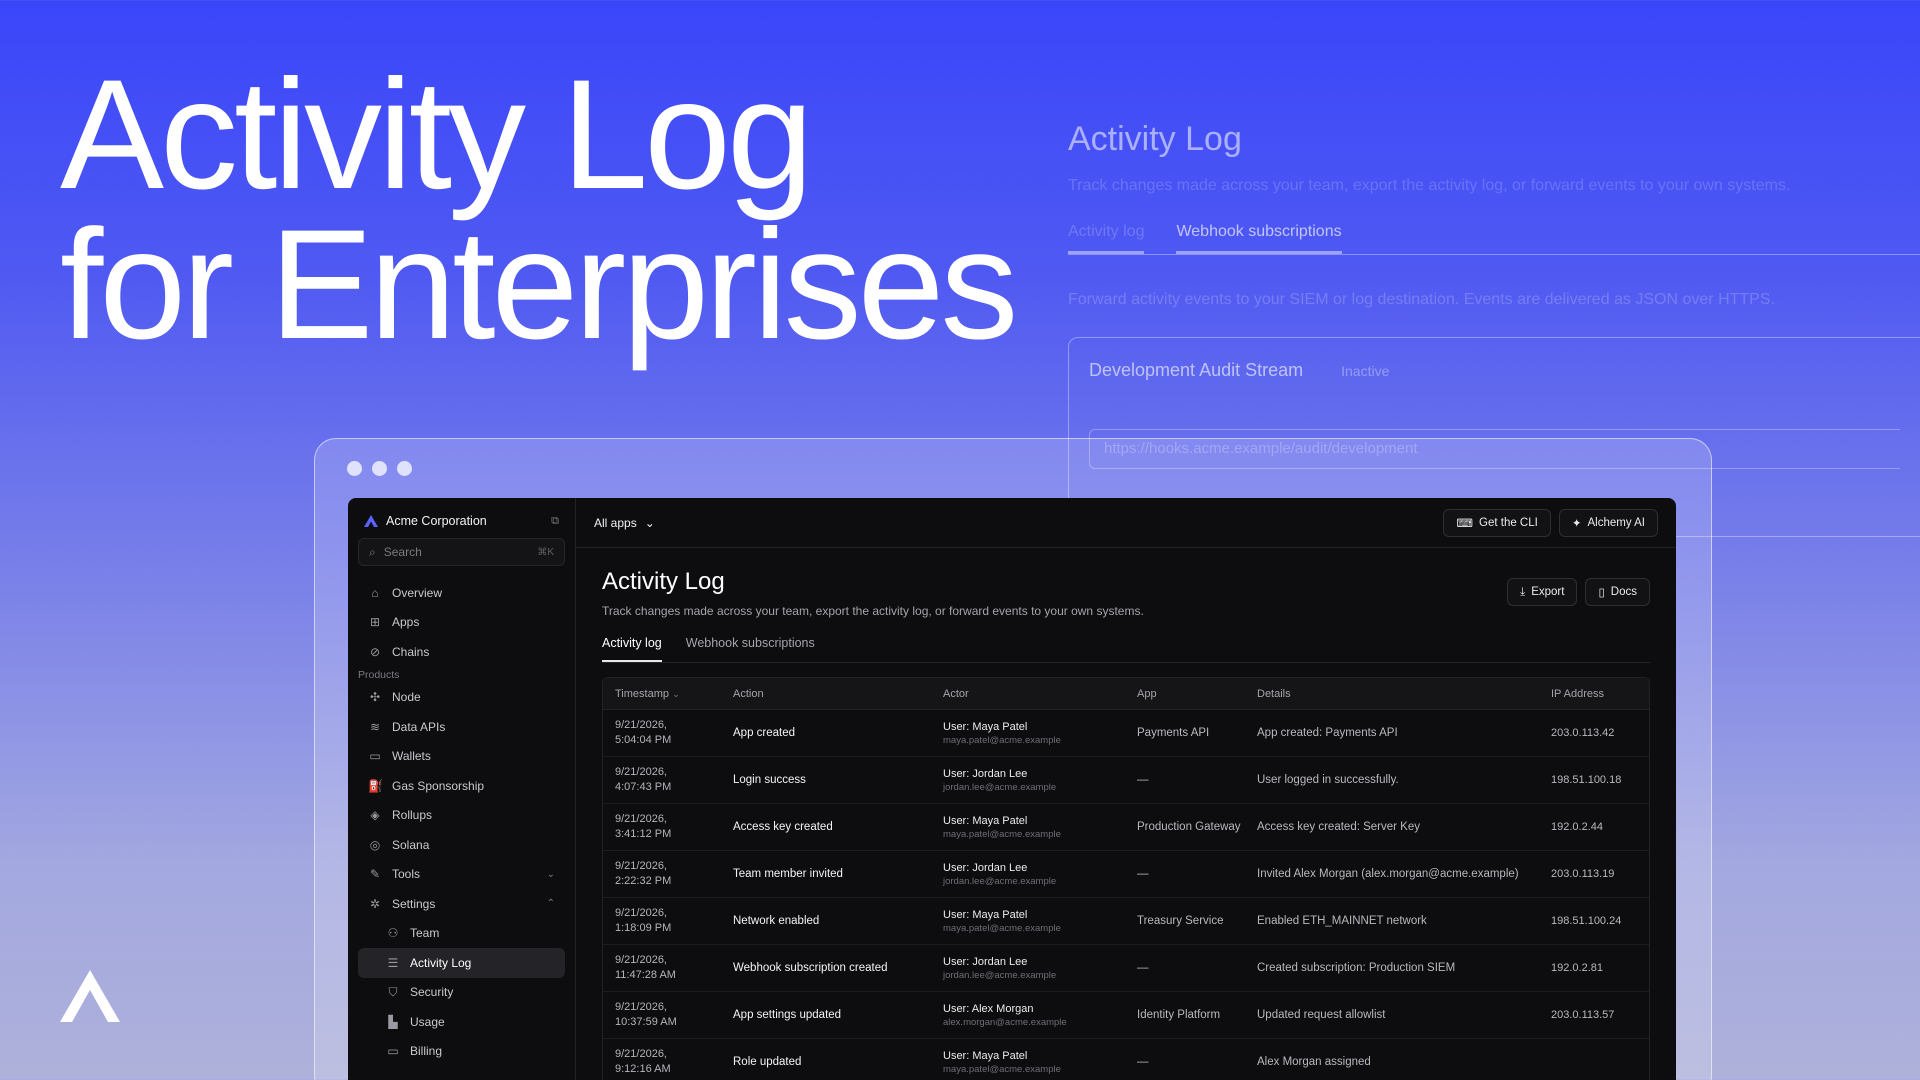 The height and width of the screenshot is (1080, 1920). I want to click on sidebar-item-label: Apps, so click(406, 622).